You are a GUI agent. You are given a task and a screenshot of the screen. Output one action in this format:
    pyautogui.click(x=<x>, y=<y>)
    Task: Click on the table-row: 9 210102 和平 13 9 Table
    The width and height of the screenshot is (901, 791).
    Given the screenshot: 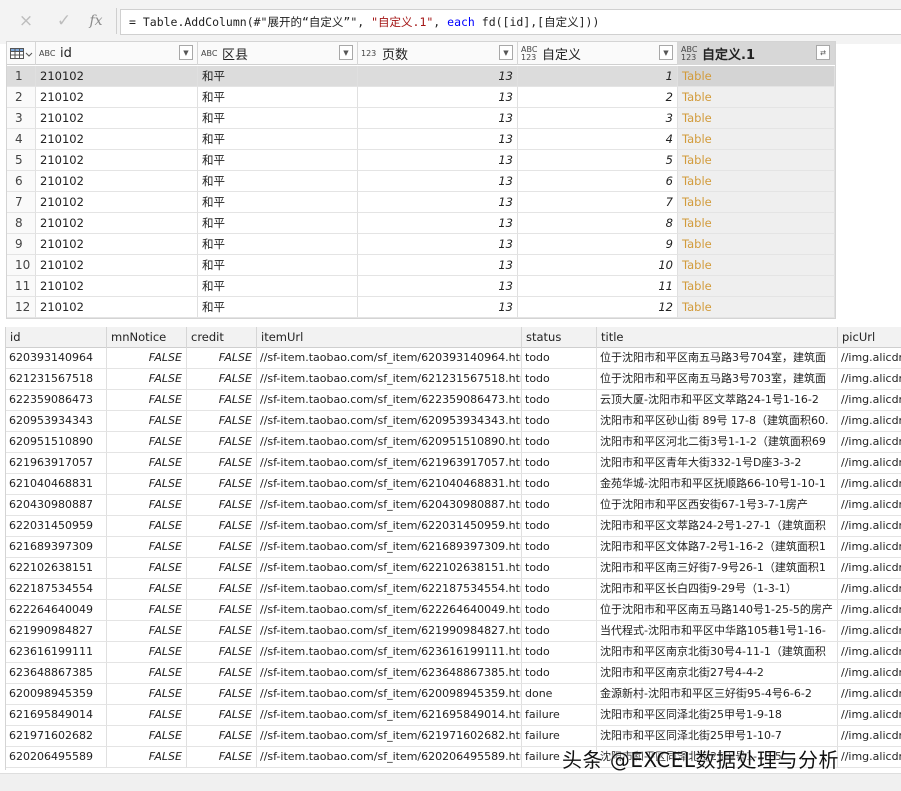 What is the action you would take?
    pyautogui.click(x=421, y=244)
    